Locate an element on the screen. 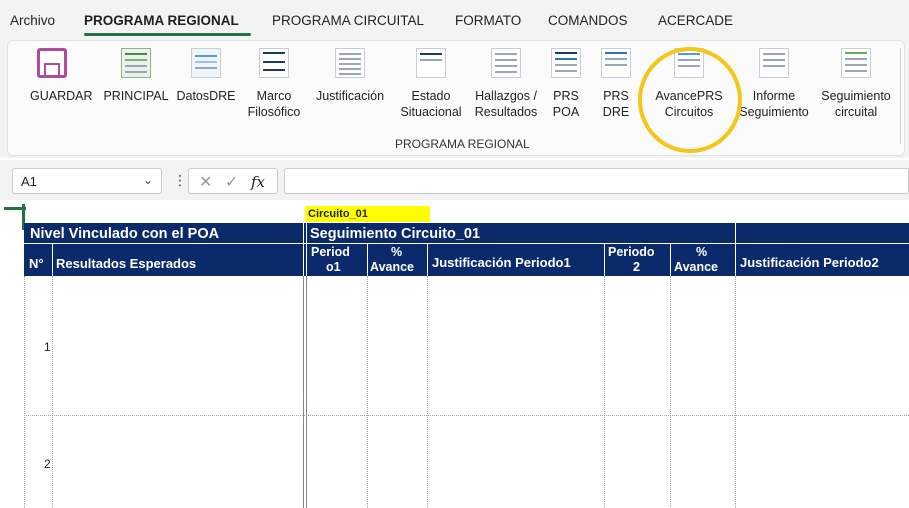 The width and height of the screenshot is (909, 508). formula-controls: ✕ ✓ fx is located at coordinates (233, 181).